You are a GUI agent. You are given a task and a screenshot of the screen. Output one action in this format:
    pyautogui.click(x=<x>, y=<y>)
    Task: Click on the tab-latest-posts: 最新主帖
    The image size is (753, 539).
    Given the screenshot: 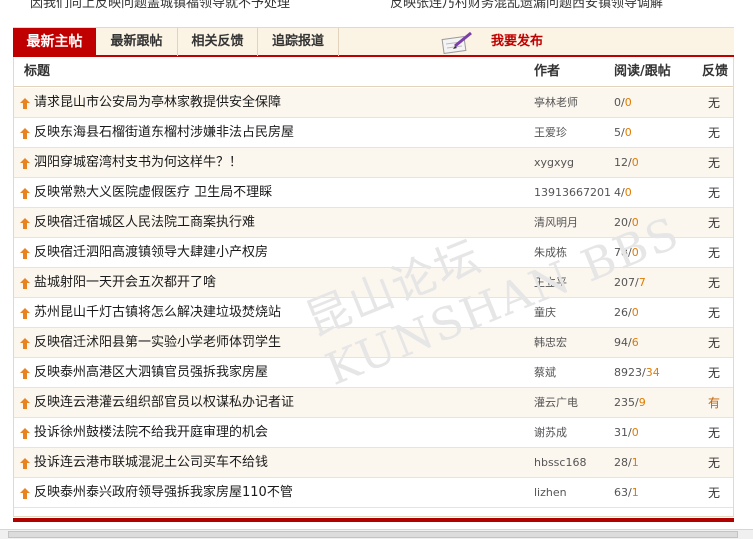 What is the action you would take?
    pyautogui.click(x=54, y=42)
    